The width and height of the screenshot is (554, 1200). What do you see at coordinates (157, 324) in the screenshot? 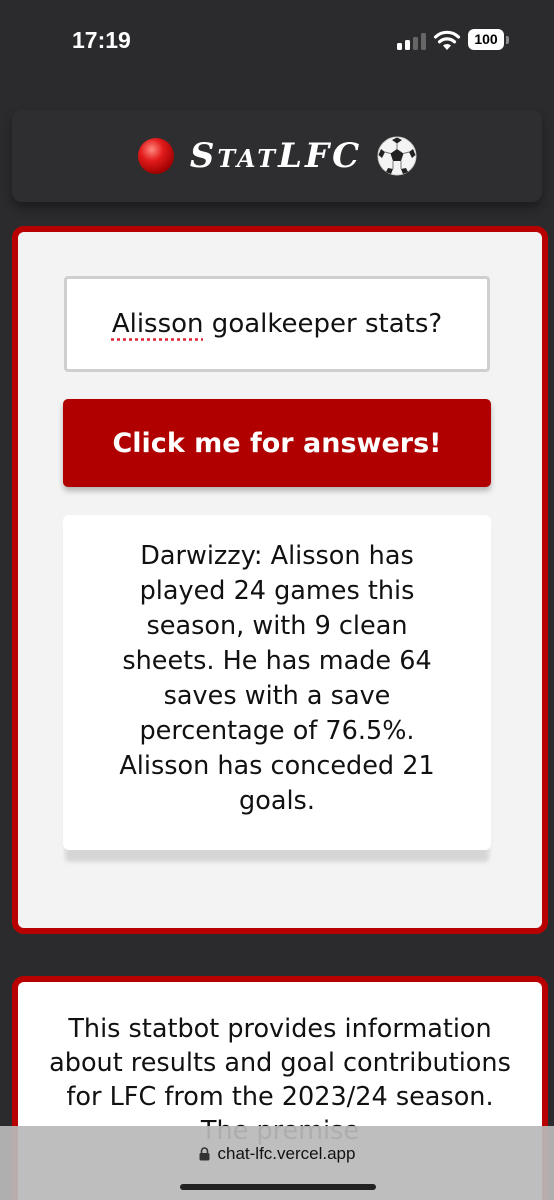
I see `question-name-misspelled: Alisson` at bounding box center [157, 324].